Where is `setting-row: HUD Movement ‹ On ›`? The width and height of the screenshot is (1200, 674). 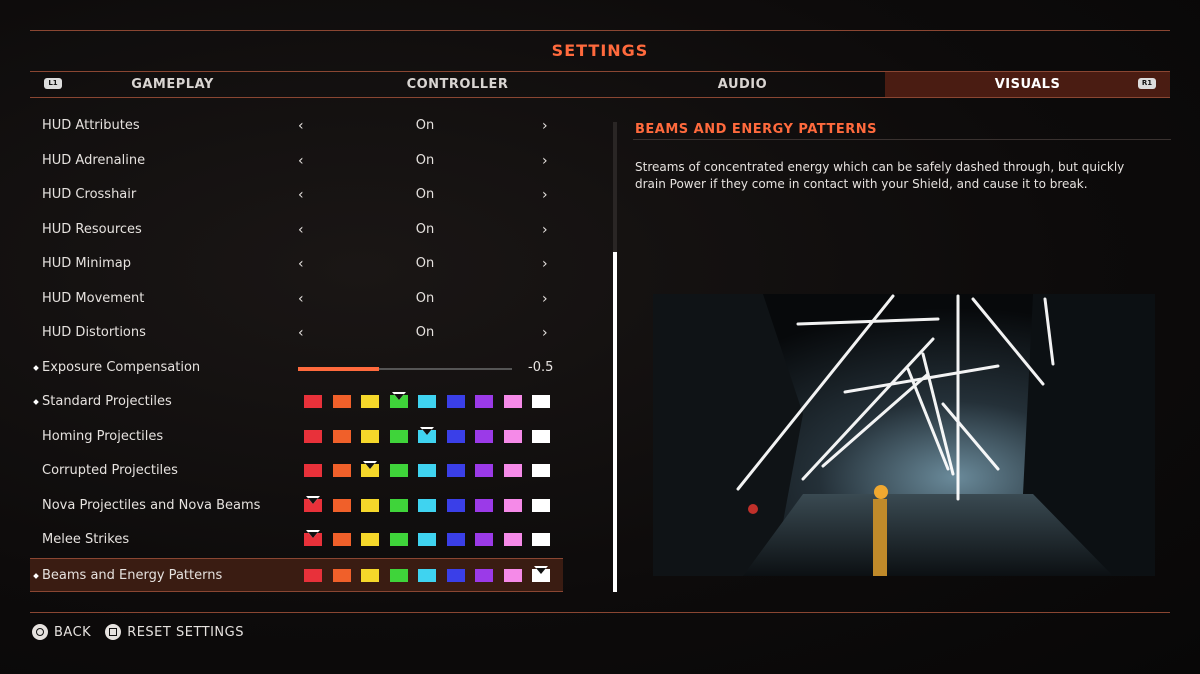
setting-row: HUD Movement ‹ On › is located at coordinates (296, 299).